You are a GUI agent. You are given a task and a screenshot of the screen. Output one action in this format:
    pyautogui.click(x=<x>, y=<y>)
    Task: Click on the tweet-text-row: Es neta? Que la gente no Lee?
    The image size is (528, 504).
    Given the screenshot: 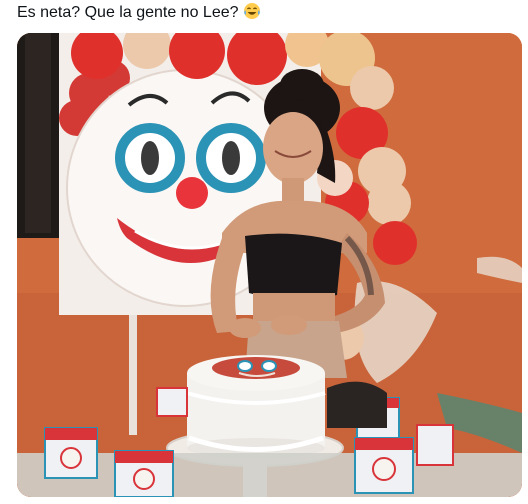 What is the action you would take?
    pyautogui.click(x=139, y=14)
    